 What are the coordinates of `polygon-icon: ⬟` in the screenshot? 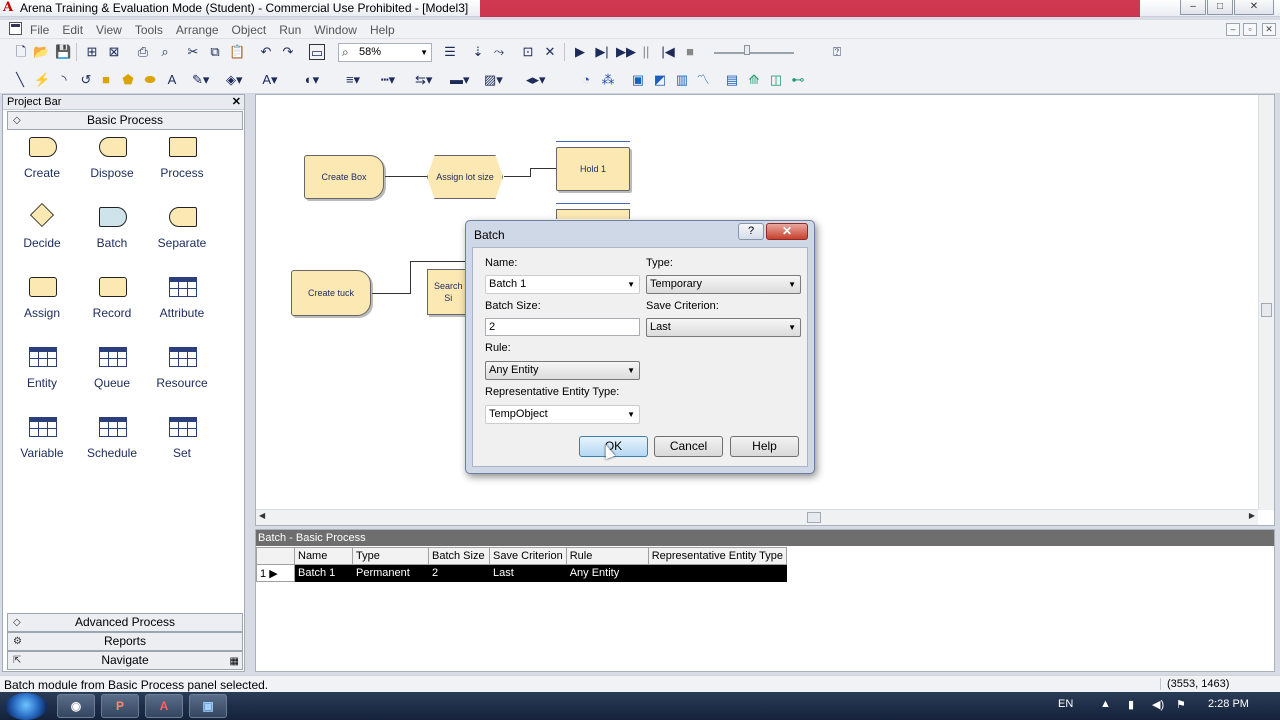 It's located at (128, 80).